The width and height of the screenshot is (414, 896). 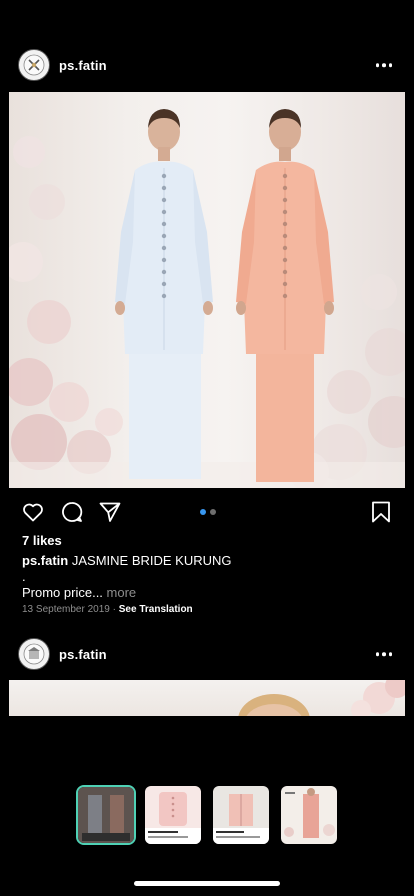 I want to click on caption-continued: Promo price... more, so click(x=79, y=592).